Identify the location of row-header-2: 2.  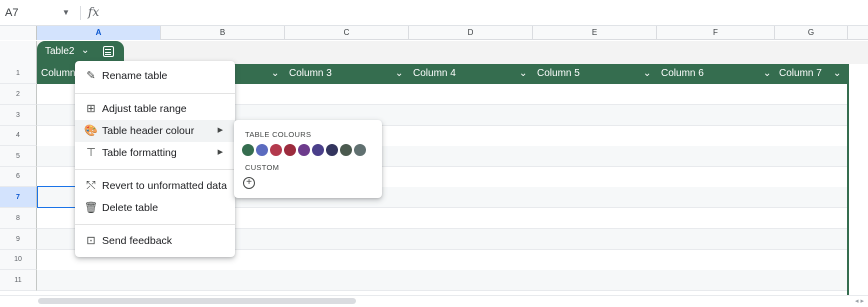
(18, 94).